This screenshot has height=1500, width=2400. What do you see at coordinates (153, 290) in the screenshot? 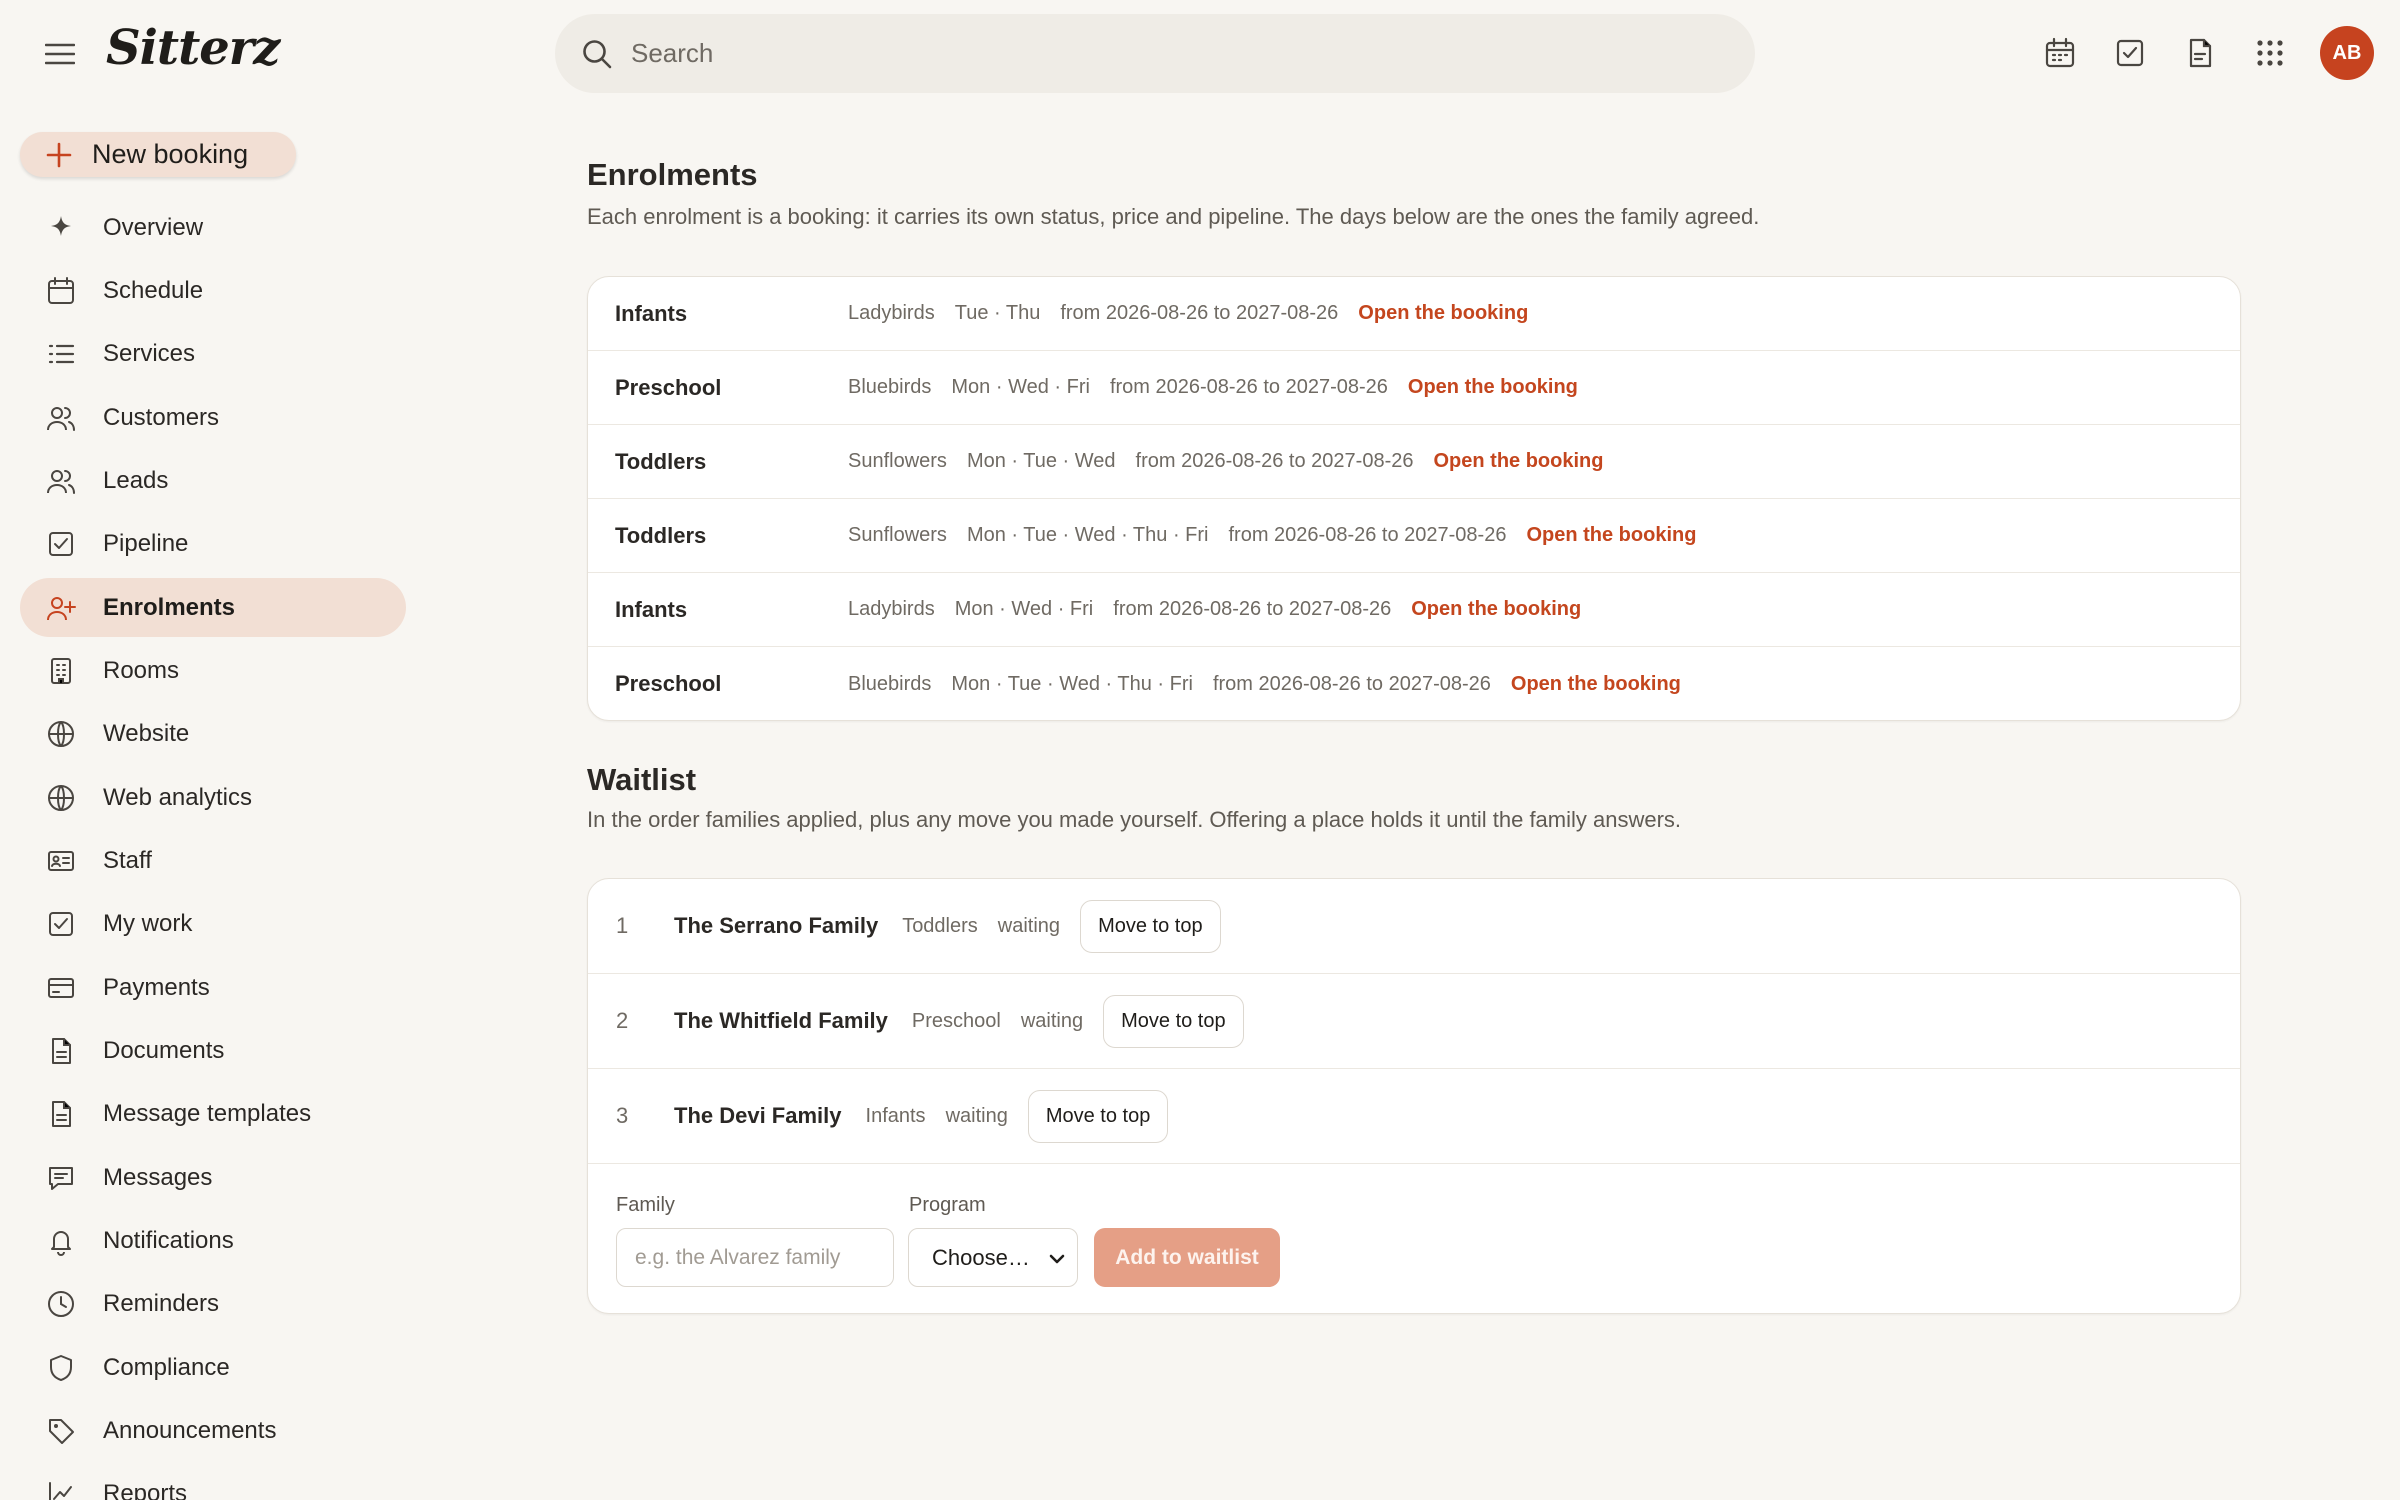
I see `sidebar-item-label: Schedule` at bounding box center [153, 290].